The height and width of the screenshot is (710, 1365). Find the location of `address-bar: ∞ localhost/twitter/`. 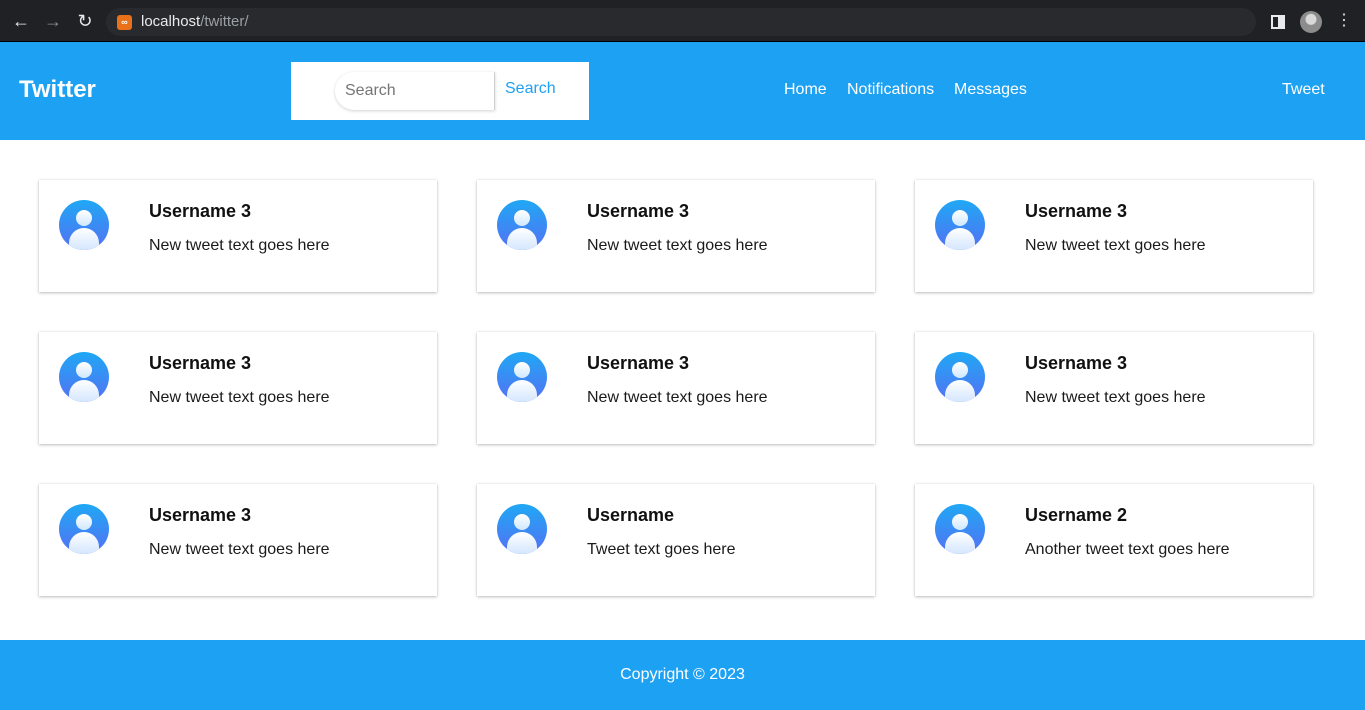

address-bar: ∞ localhost/twitter/ is located at coordinates (681, 22).